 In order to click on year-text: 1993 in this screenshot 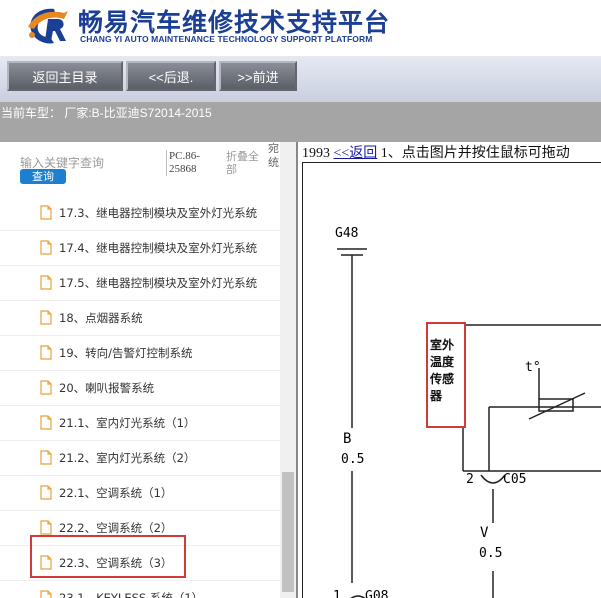, I will do `click(316, 153)`.